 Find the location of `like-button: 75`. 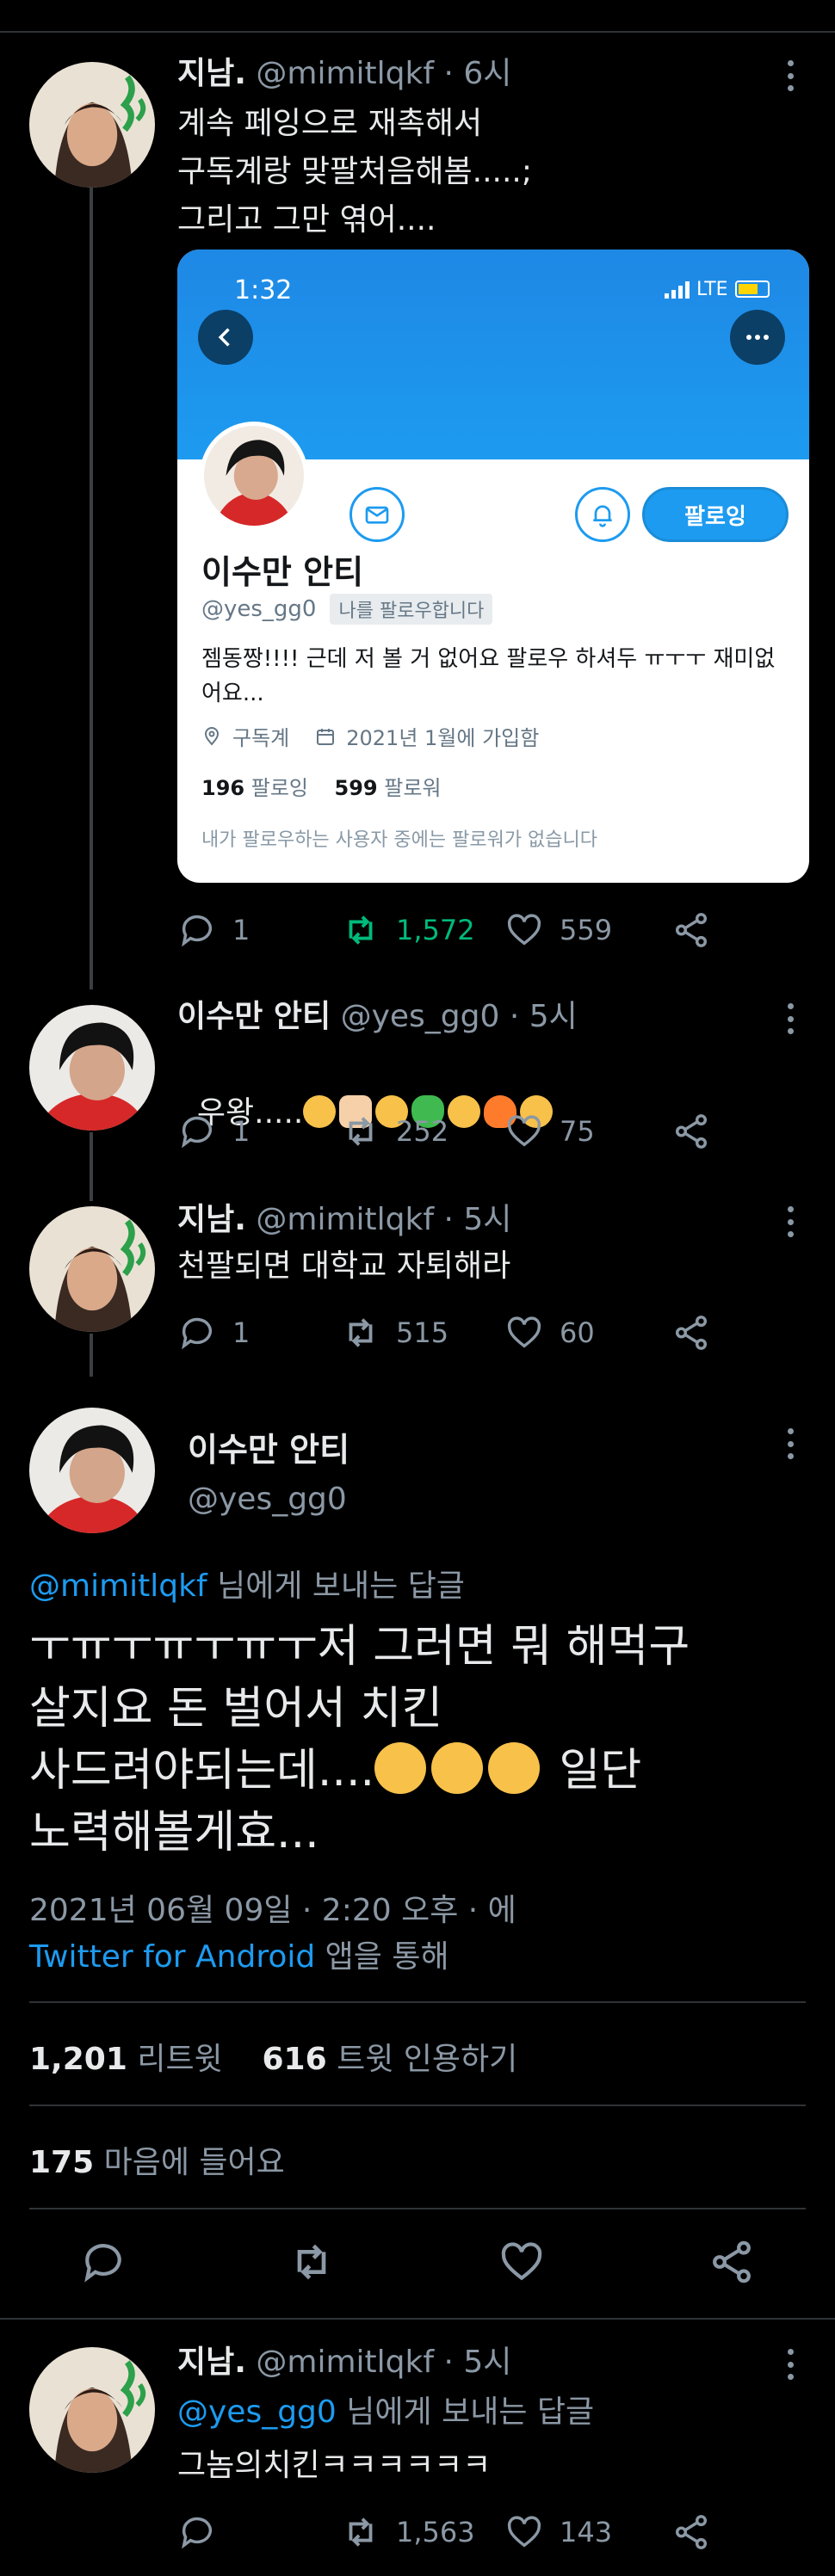

like-button: 75 is located at coordinates (549, 1131).